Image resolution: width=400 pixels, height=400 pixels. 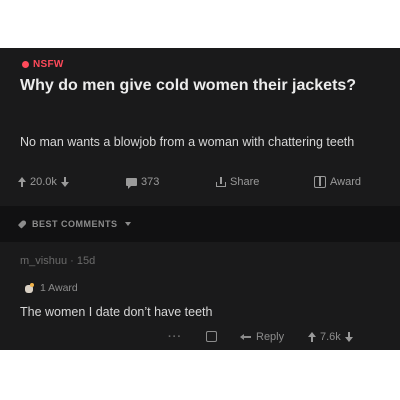 What do you see at coordinates (245, 182) in the screenshot?
I see `share-label: Share` at bounding box center [245, 182].